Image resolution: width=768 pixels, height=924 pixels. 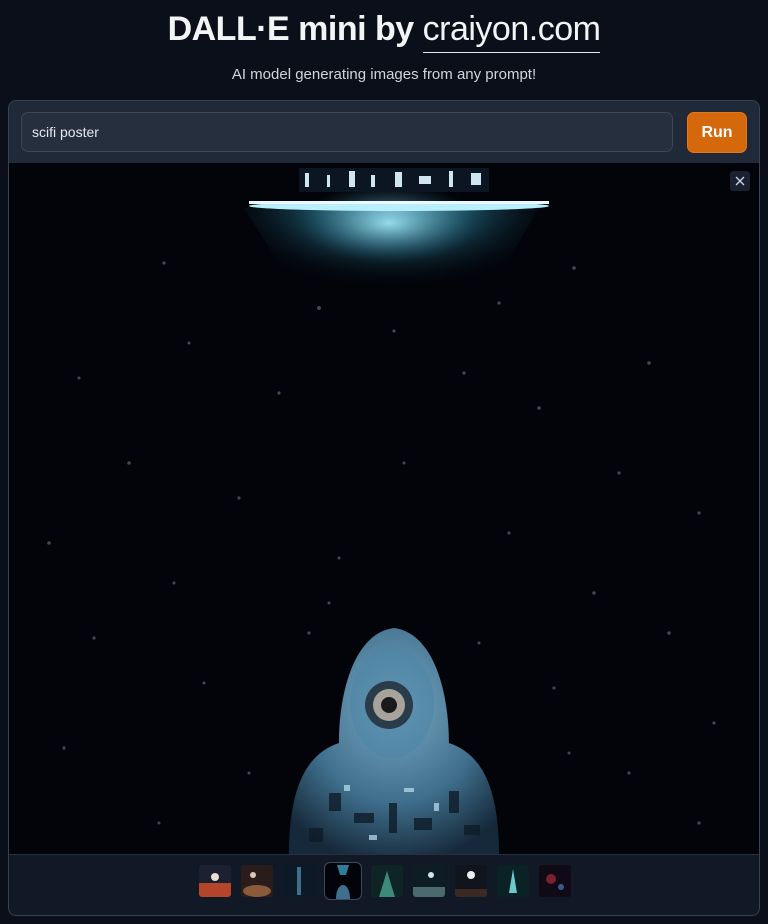 I want to click on thumbnail-9-image, so click(x=555, y=881).